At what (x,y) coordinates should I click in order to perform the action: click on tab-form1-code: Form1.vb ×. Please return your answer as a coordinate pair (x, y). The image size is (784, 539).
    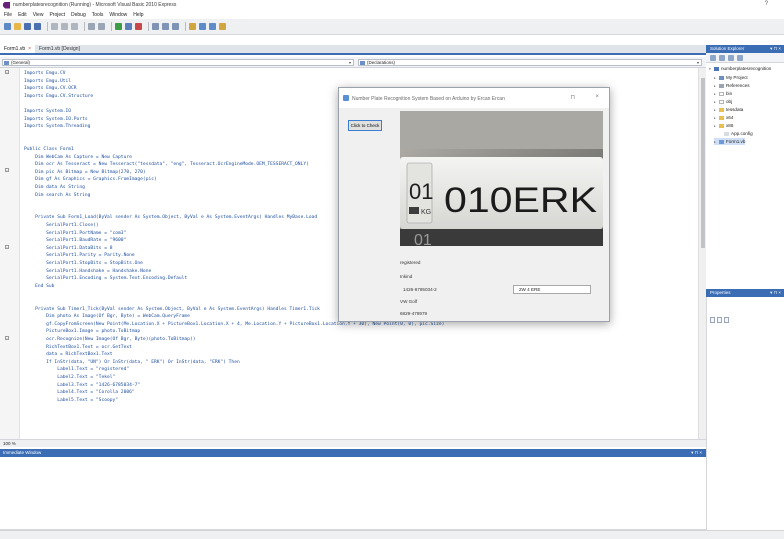
    Looking at the image, I should click on (18, 48).